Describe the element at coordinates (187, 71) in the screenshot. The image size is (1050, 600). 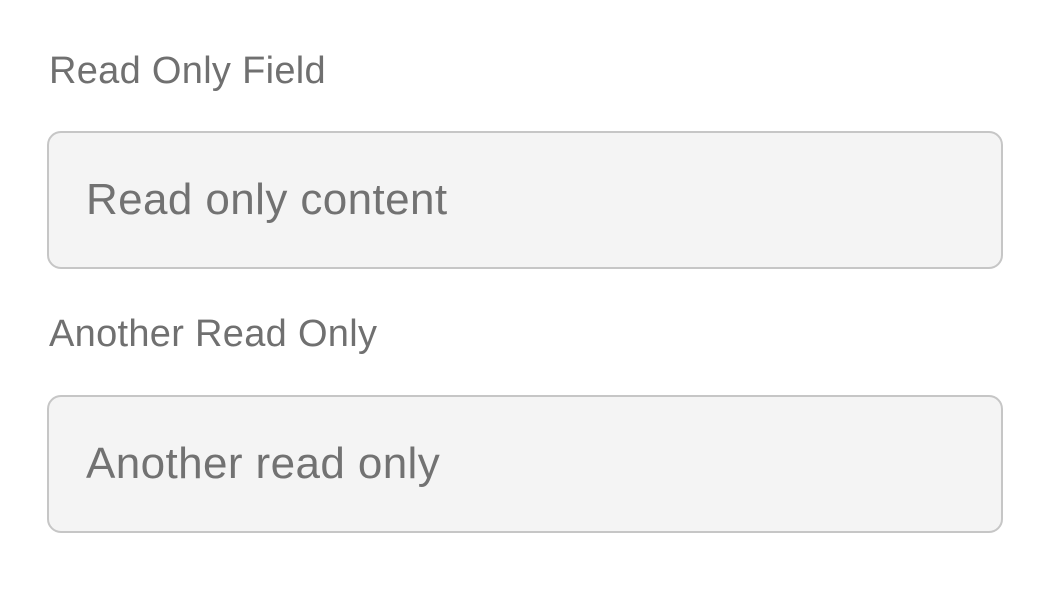
I see `read-only-field-label: Read Only Field` at that location.